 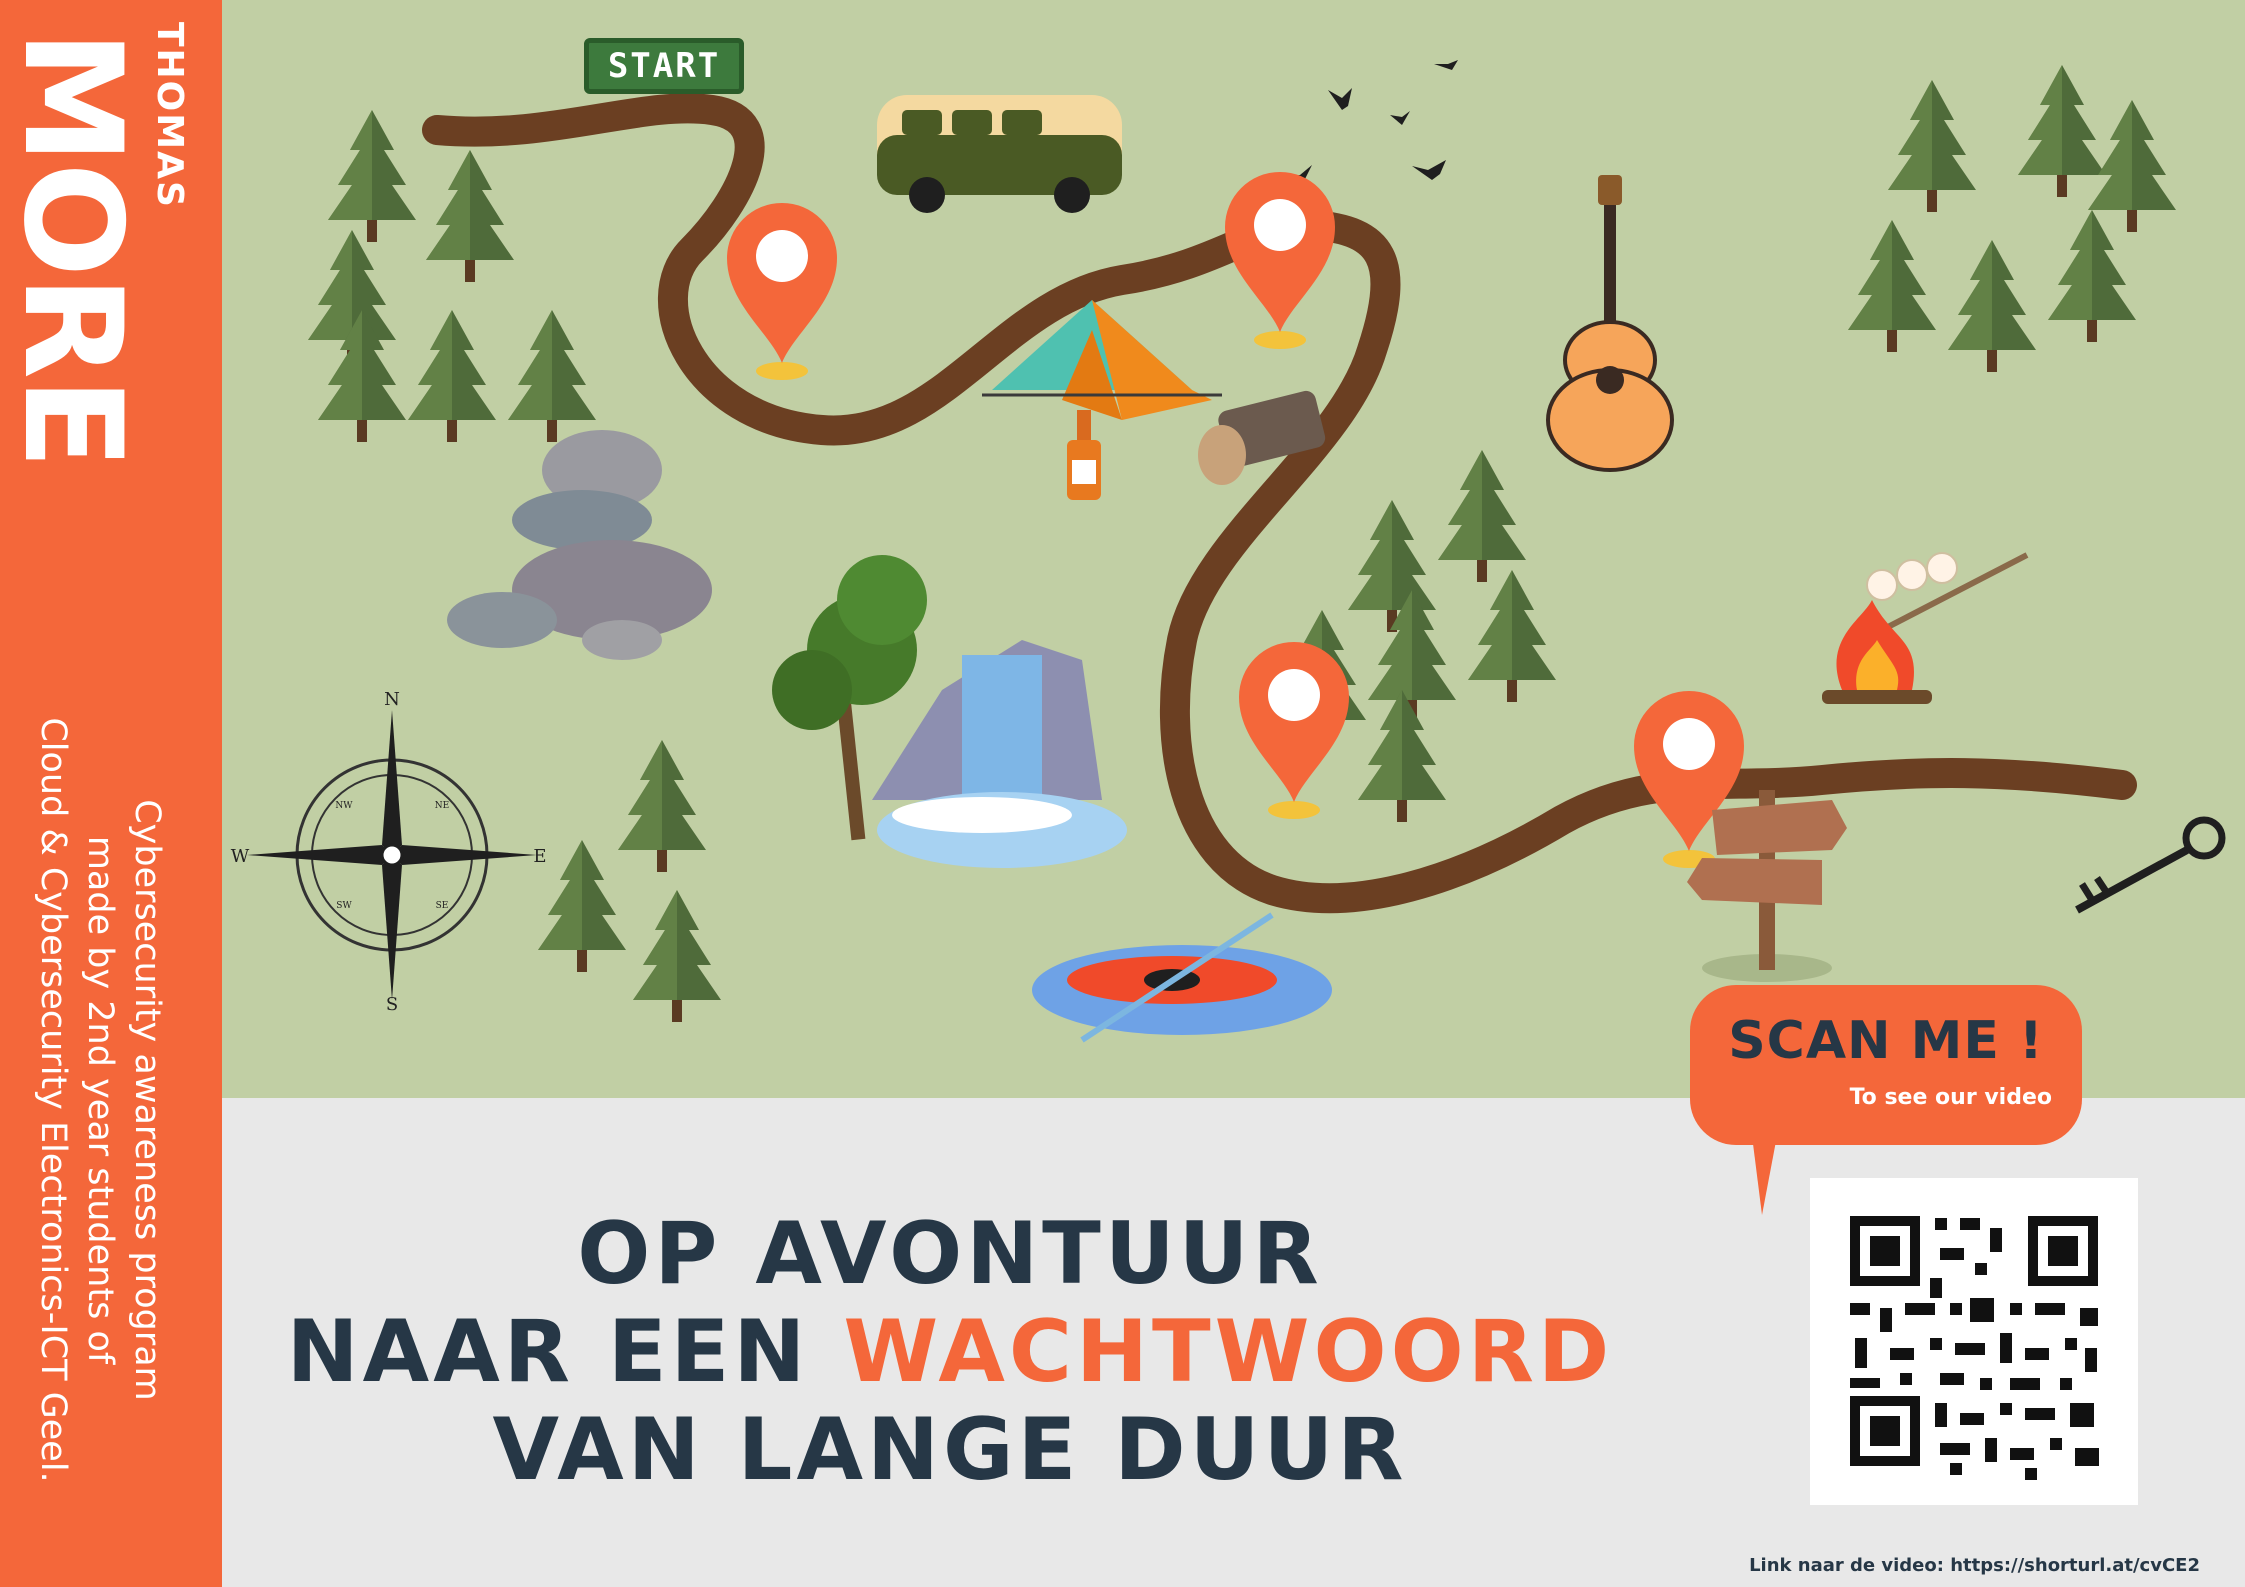 What do you see at coordinates (1084, 455) in the screenshot?
I see `bottle` at bounding box center [1084, 455].